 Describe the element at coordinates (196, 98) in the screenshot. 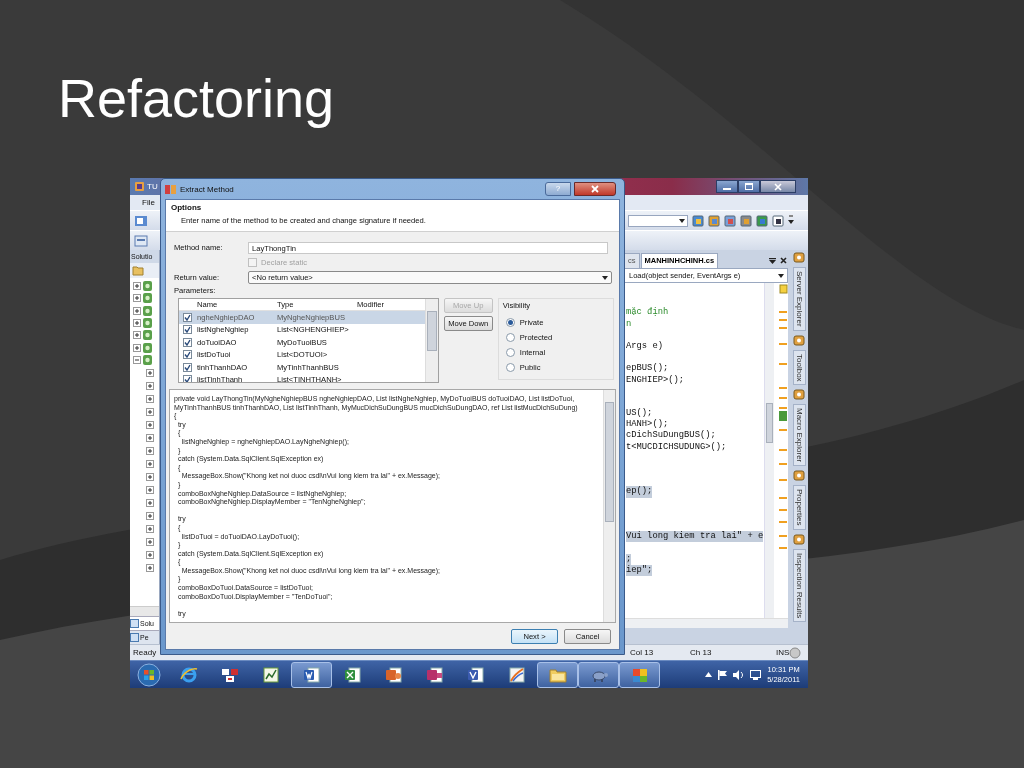

I see `slide-title: Refactoring` at that location.